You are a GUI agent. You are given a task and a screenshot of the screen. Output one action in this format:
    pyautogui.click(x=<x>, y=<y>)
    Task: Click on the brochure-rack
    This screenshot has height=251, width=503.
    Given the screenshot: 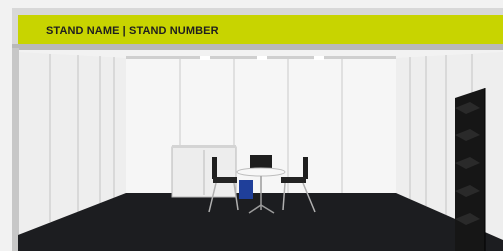 What is the action you would take?
    pyautogui.click(x=470, y=169)
    